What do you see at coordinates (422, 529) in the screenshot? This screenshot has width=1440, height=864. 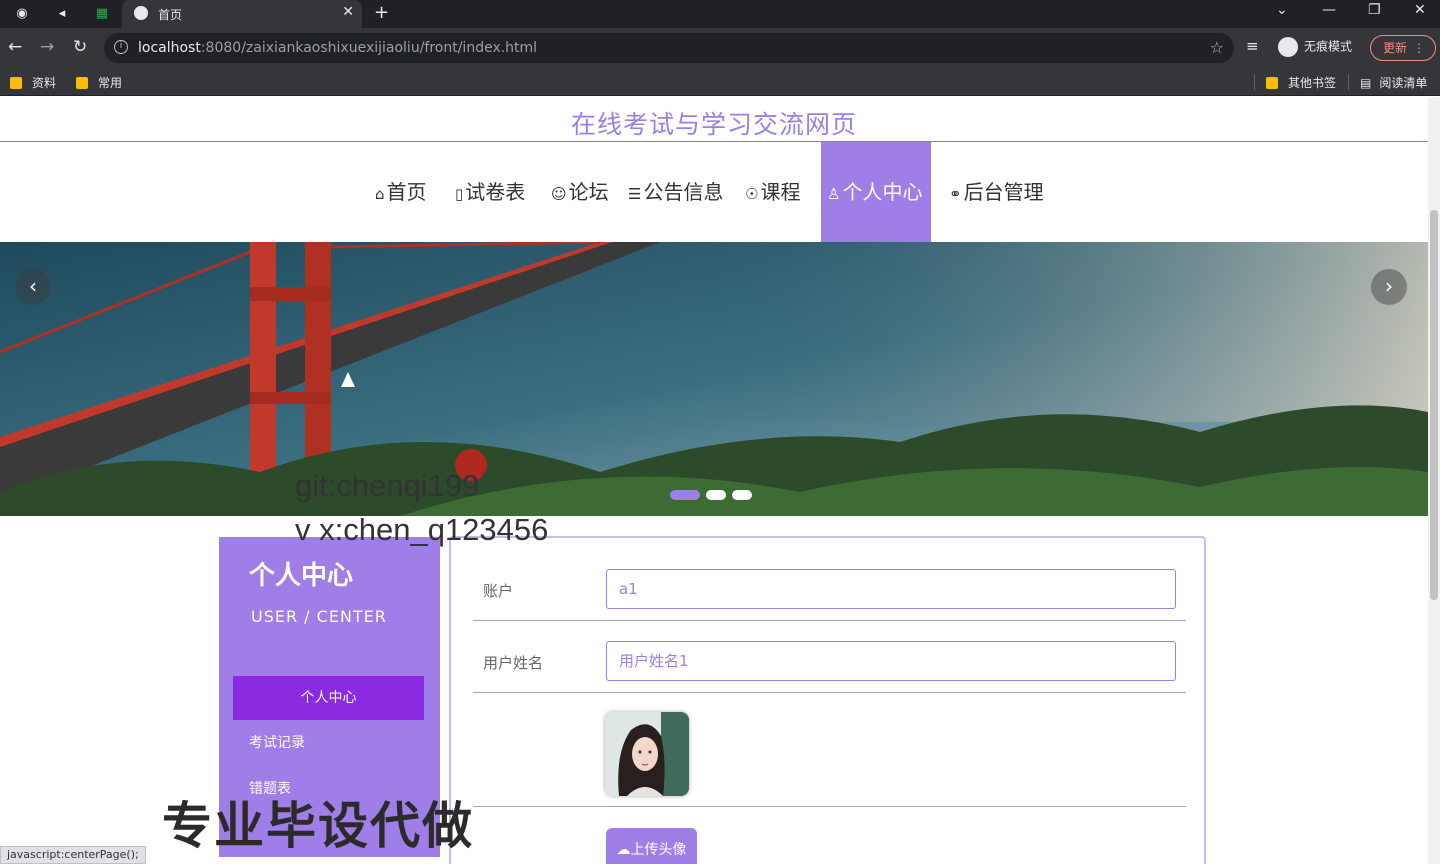 I see `watermark-wechat: v x:chen_q123456` at bounding box center [422, 529].